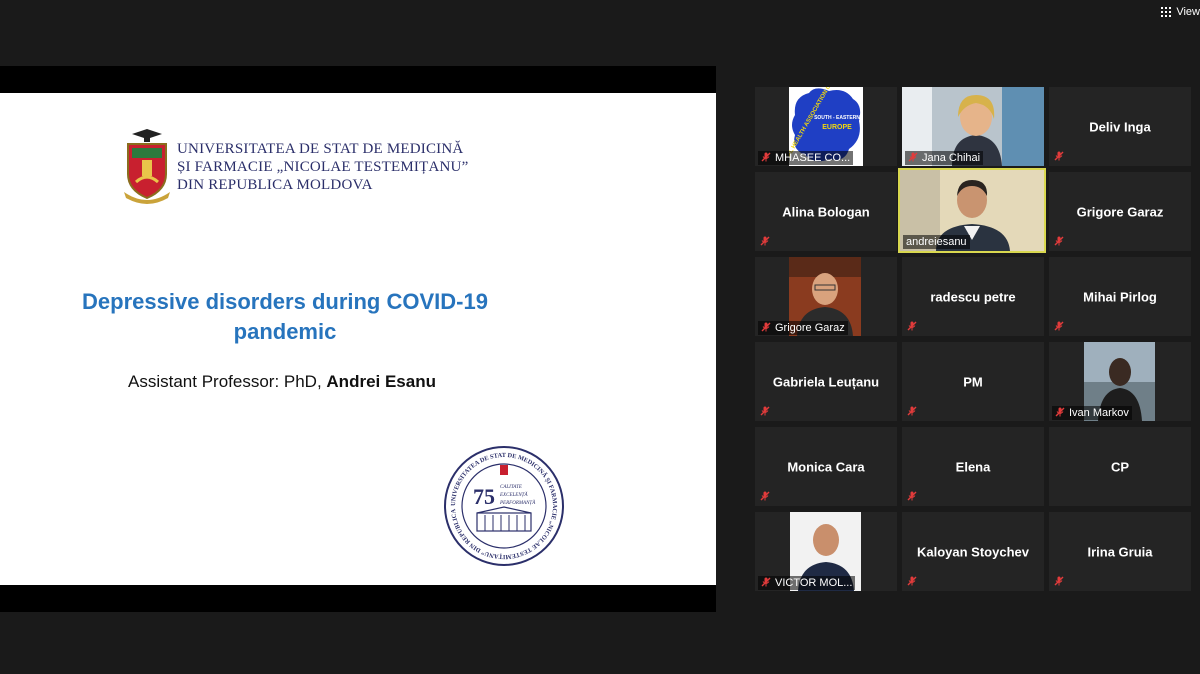 This screenshot has width=1200, height=674. Describe the element at coordinates (837, 127) in the screenshot. I see `mhasee-line-2: EUROPE` at that location.